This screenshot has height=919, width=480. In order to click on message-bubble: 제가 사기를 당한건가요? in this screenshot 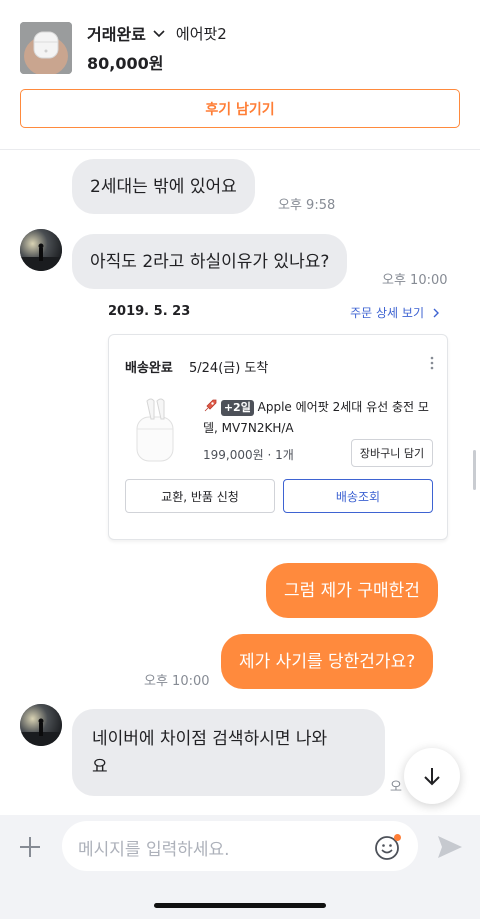, I will do `click(327, 661)`.